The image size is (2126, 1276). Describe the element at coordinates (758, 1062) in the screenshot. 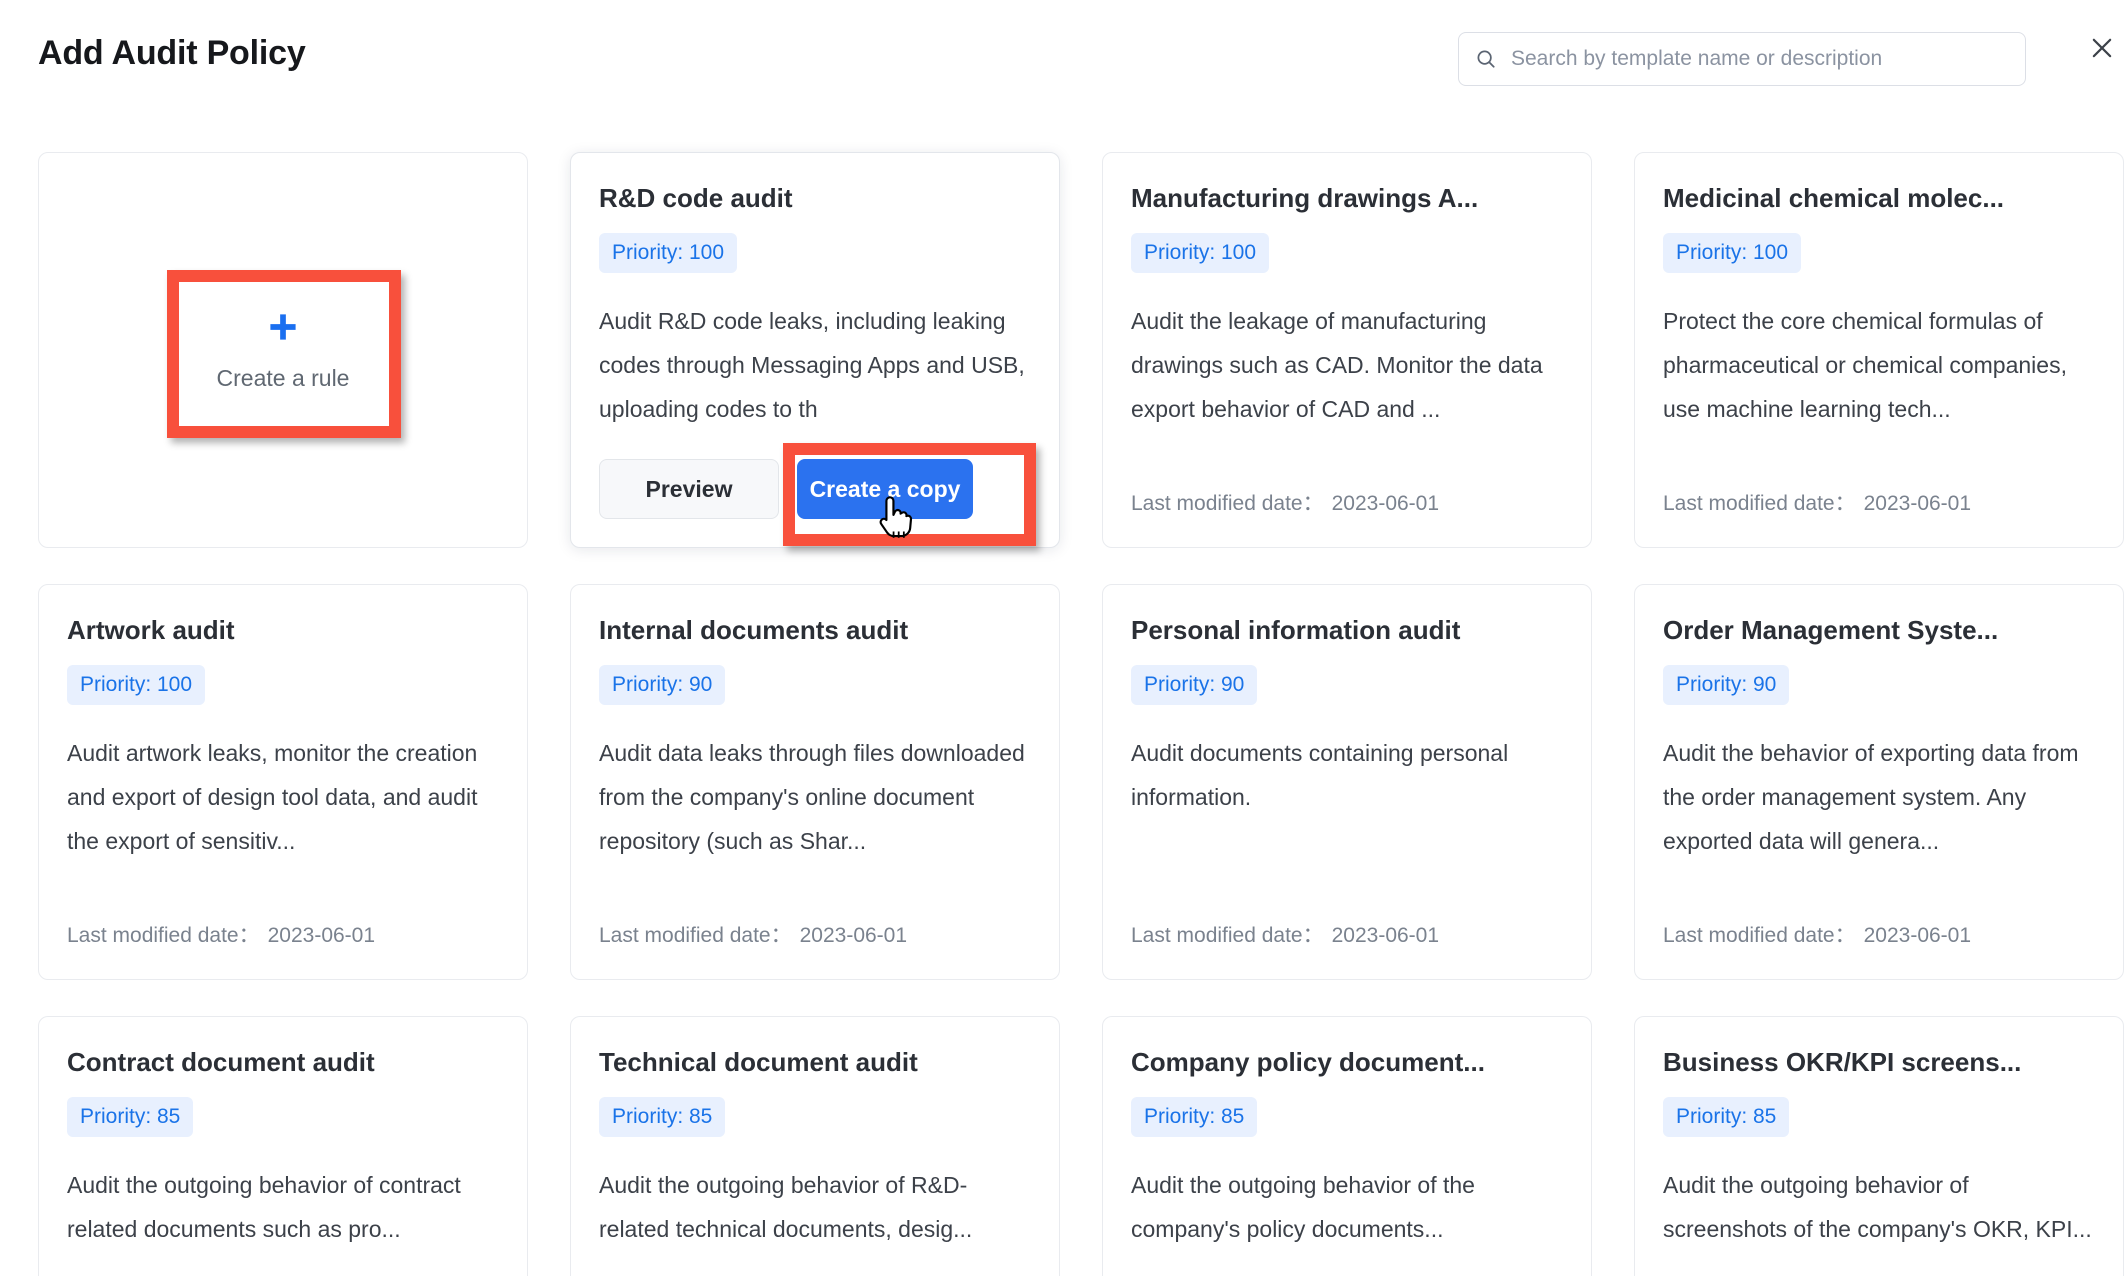

I see `template-card-title: Technical document audit` at that location.